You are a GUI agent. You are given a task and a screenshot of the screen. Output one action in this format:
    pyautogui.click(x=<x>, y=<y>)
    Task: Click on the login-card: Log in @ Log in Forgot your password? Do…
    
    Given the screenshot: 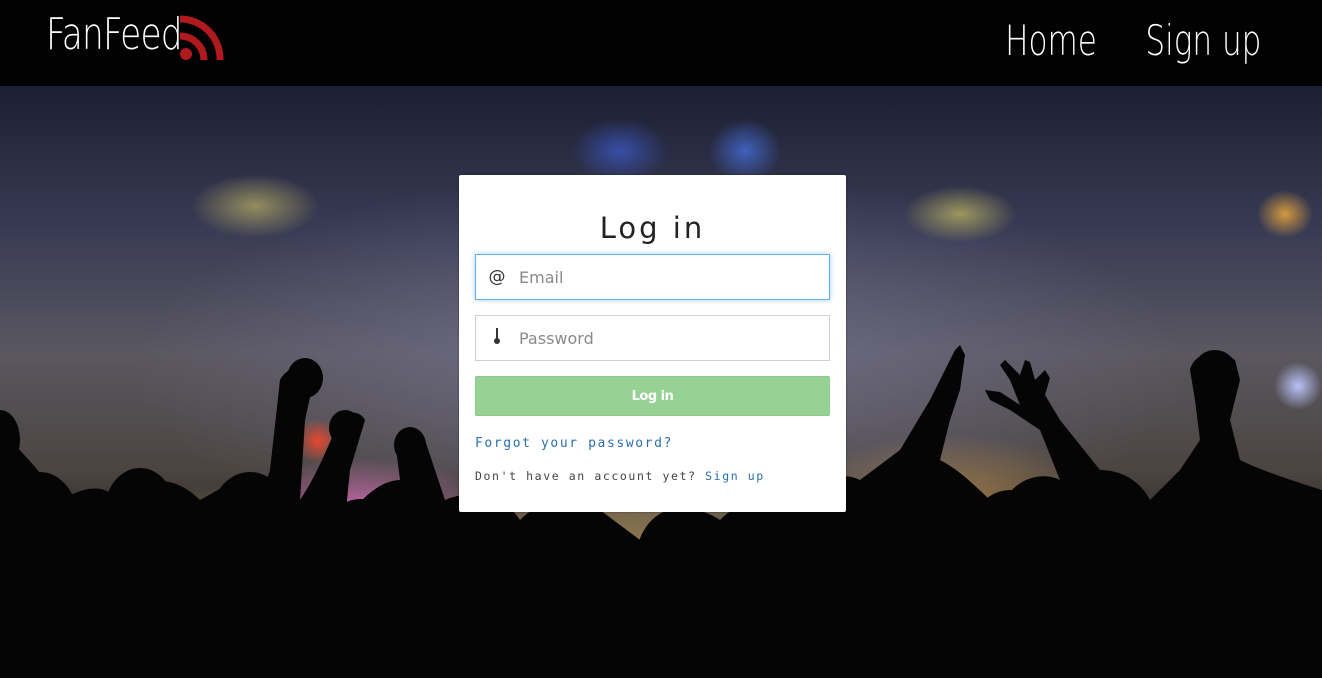 What is the action you would take?
    pyautogui.click(x=652, y=343)
    